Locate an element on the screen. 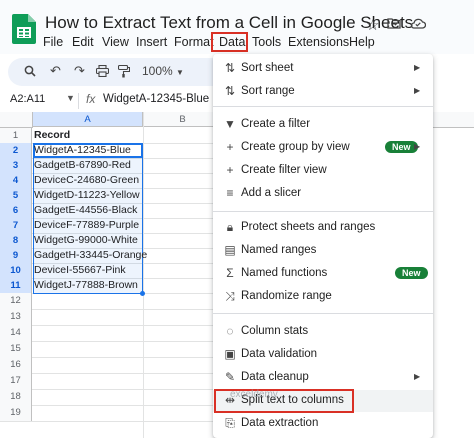 The height and width of the screenshot is (438, 474). menu-format: Format is located at coordinates (194, 42).